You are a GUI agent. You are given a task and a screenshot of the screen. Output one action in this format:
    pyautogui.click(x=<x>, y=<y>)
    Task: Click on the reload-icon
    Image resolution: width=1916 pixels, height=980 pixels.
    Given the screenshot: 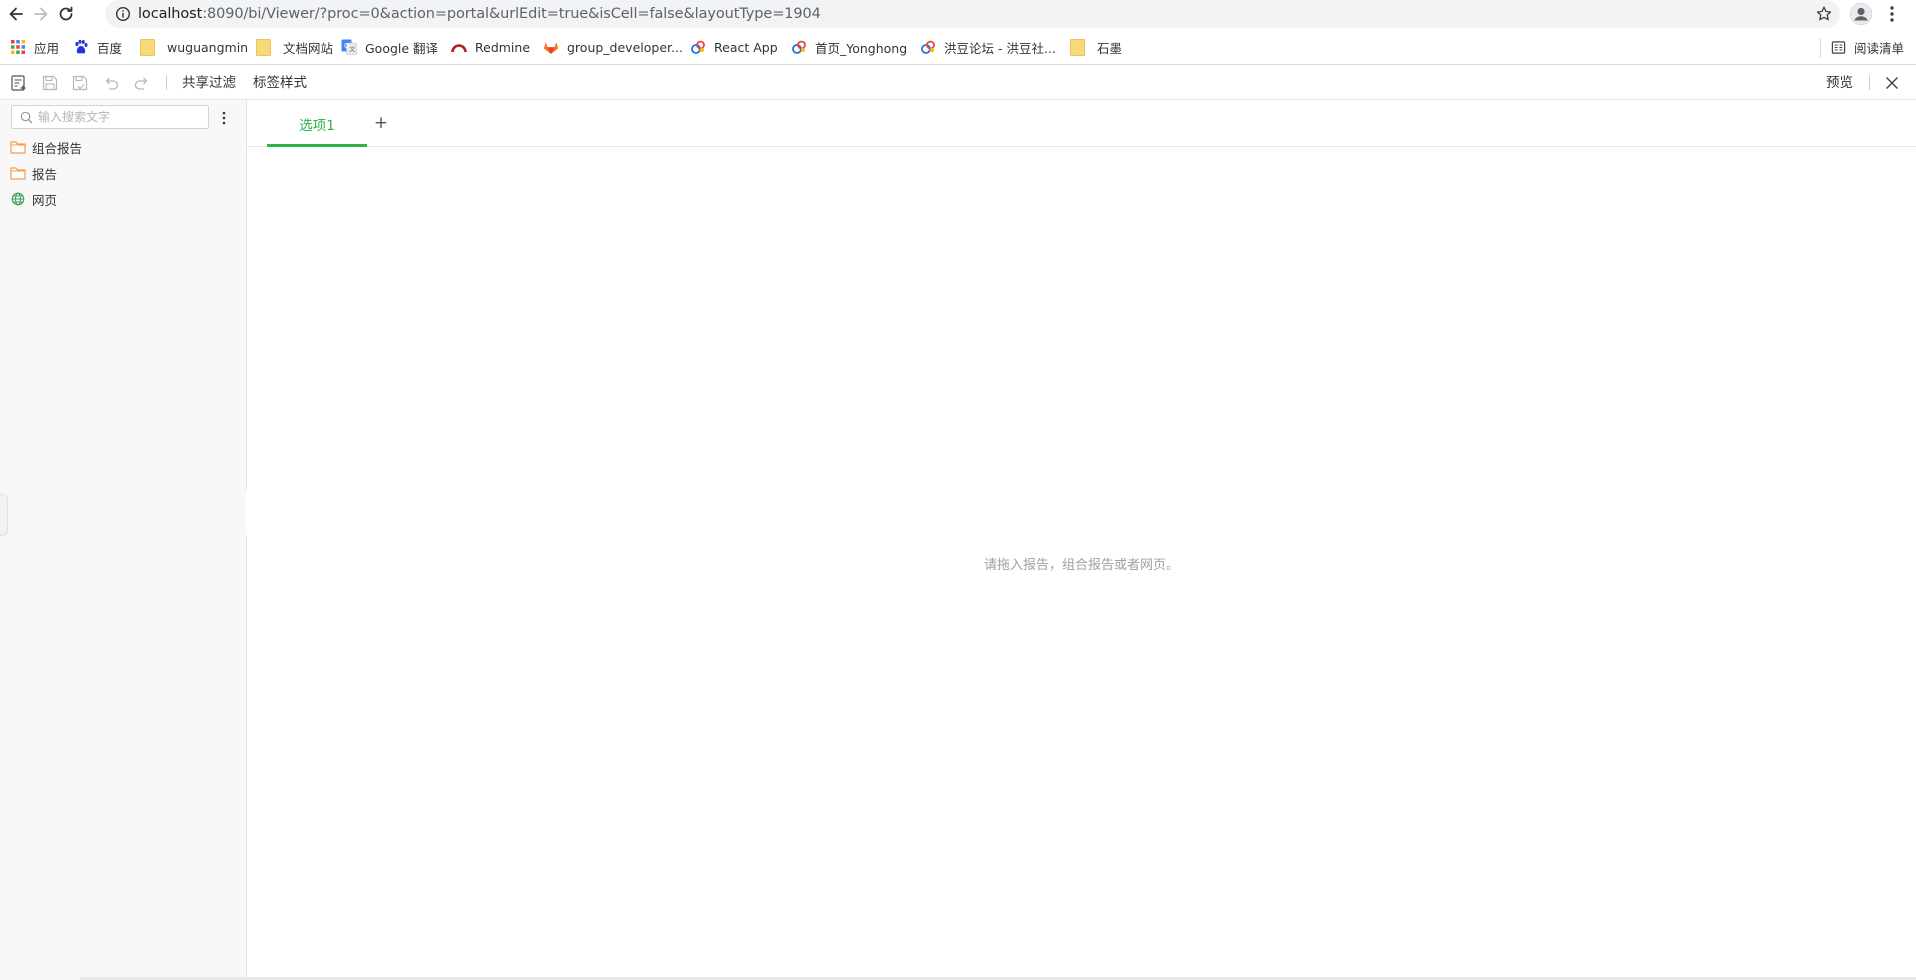 What is the action you would take?
    pyautogui.click(x=66, y=13)
    